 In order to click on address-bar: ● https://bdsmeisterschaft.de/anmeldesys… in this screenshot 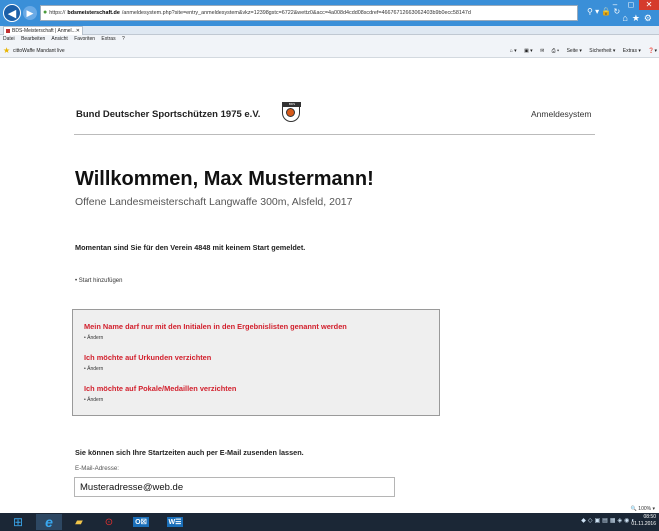, I will do `click(309, 13)`.